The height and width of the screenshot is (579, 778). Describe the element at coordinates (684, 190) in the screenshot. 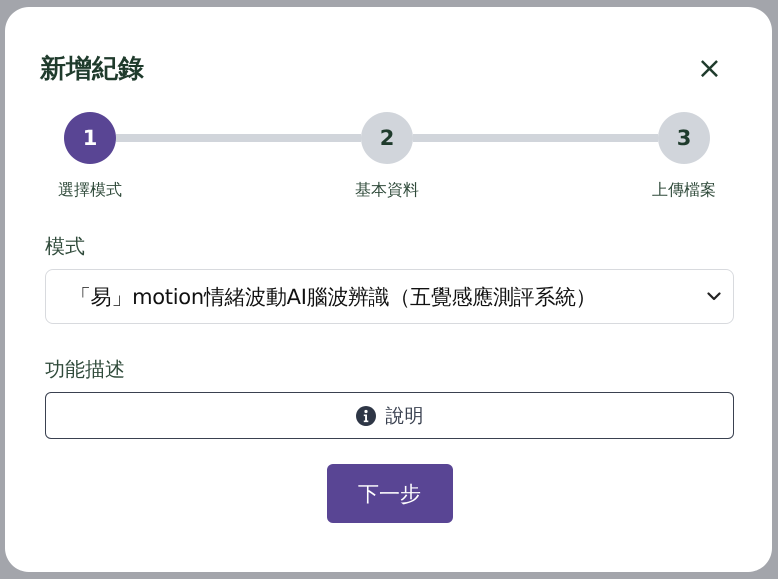

I see `step-label: 上傳檔案` at that location.